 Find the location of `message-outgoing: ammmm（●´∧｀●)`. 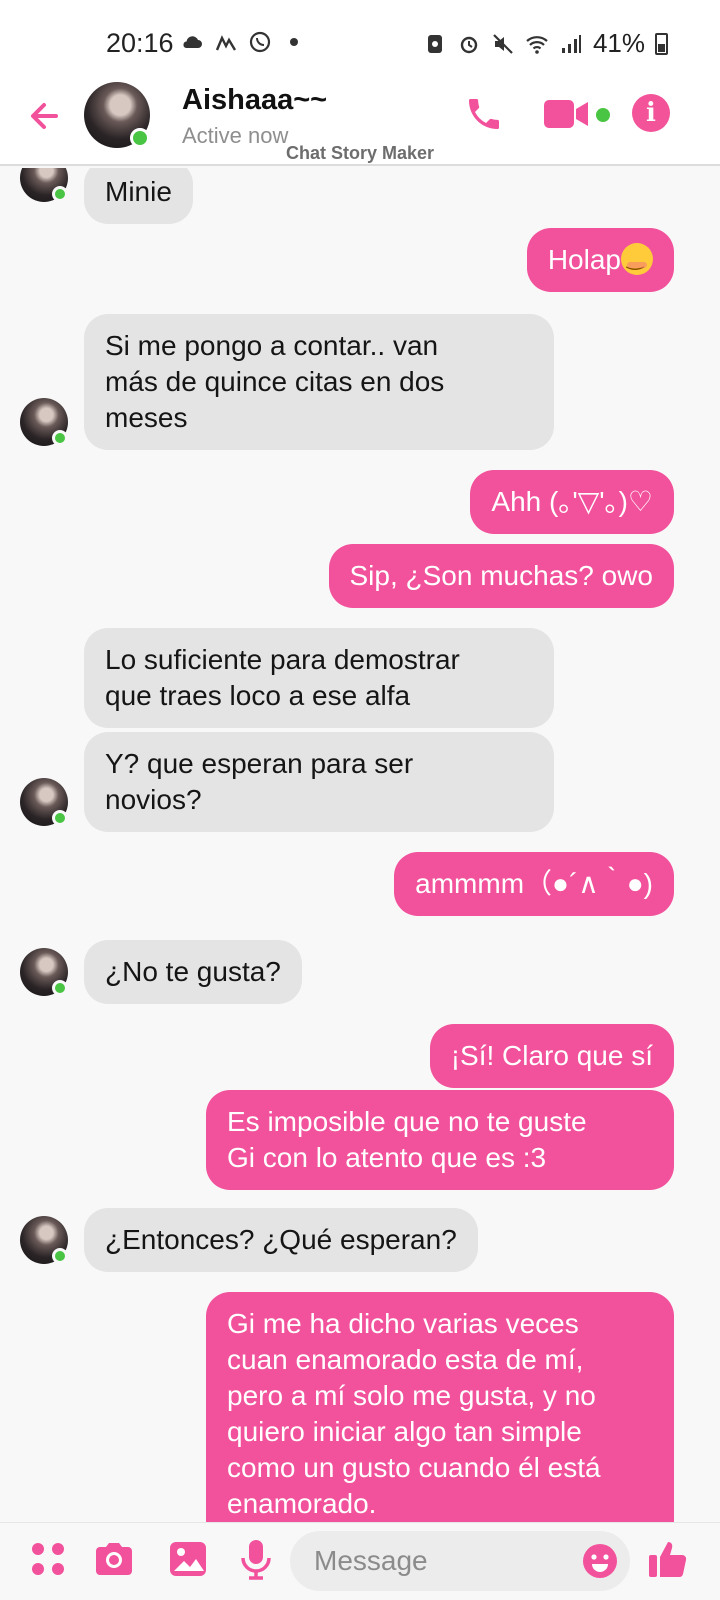

message-outgoing: ammmm（●´∧｀●) is located at coordinates (534, 884).